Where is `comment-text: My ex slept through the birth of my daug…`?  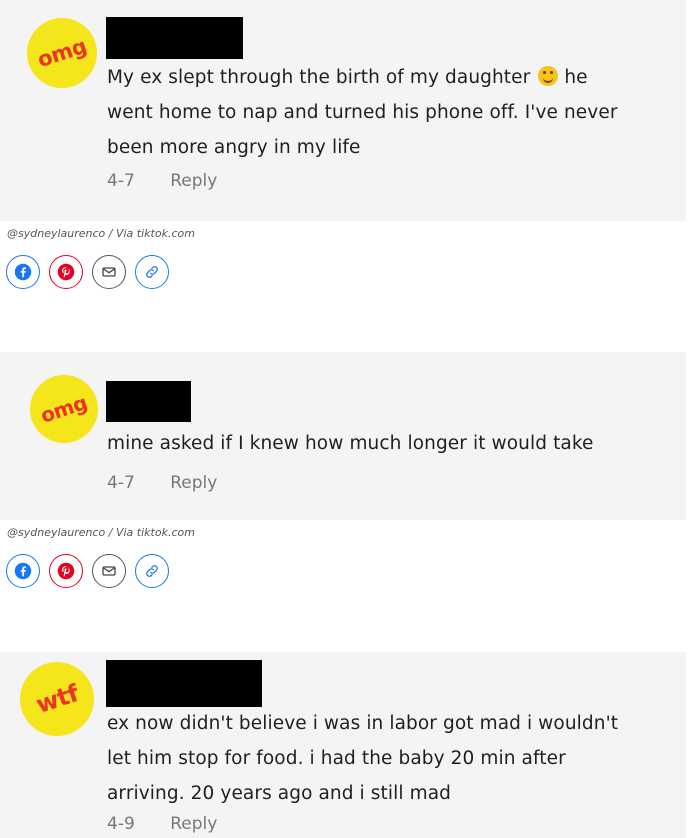
comment-text: My ex slept through the birth of my daug… is located at coordinates (362, 112).